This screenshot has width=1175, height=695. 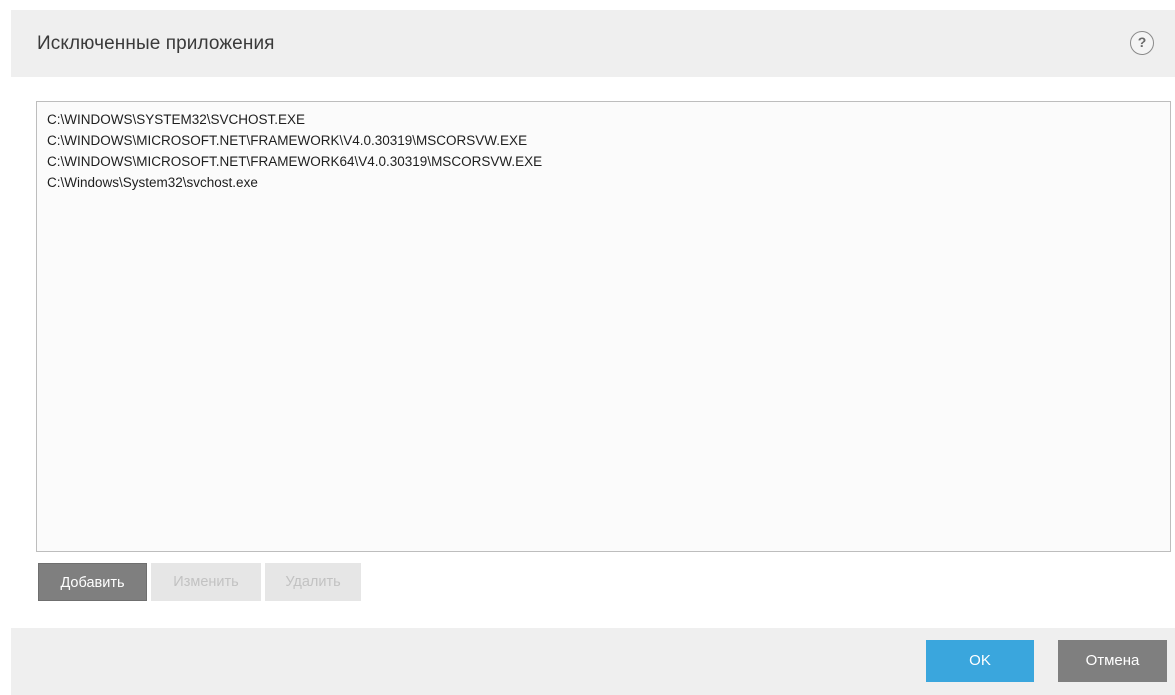 What do you see at coordinates (593, 661) in the screenshot?
I see `dialog-footer: OK Отмена` at bounding box center [593, 661].